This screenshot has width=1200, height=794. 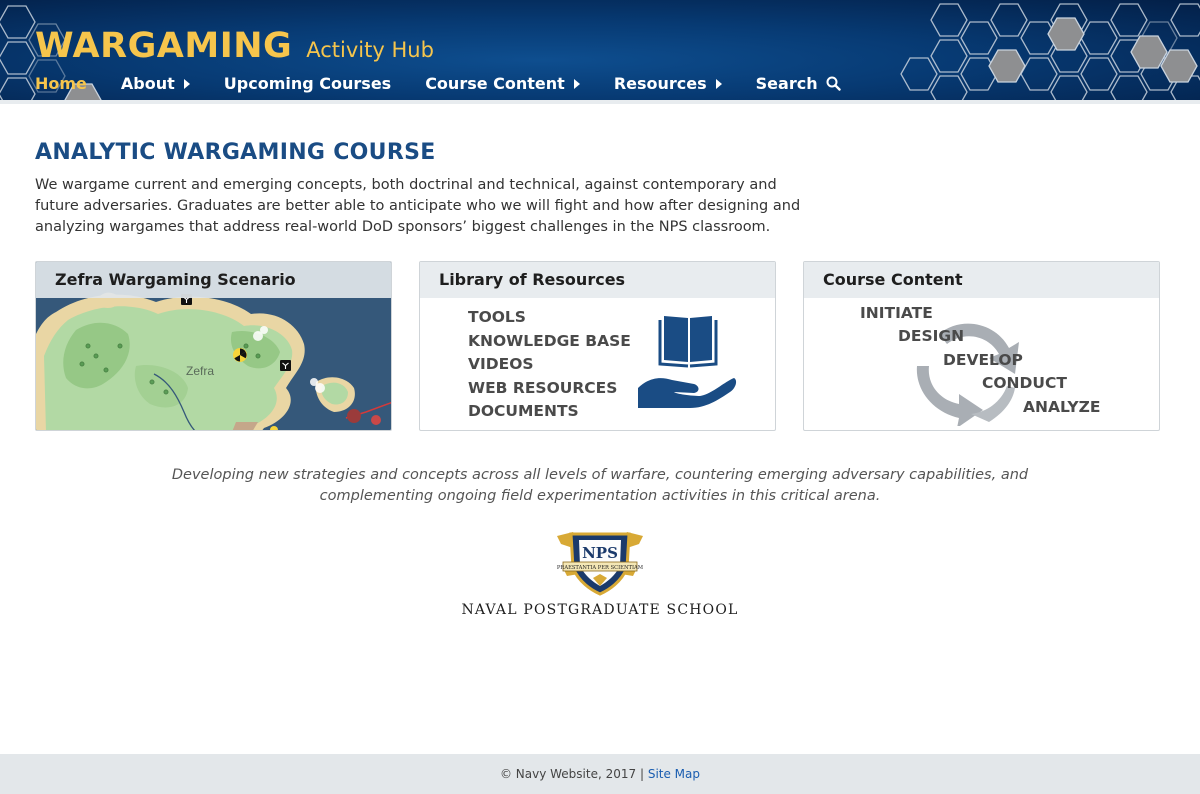 I want to click on brand-title: WARGAMING, so click(x=164, y=46).